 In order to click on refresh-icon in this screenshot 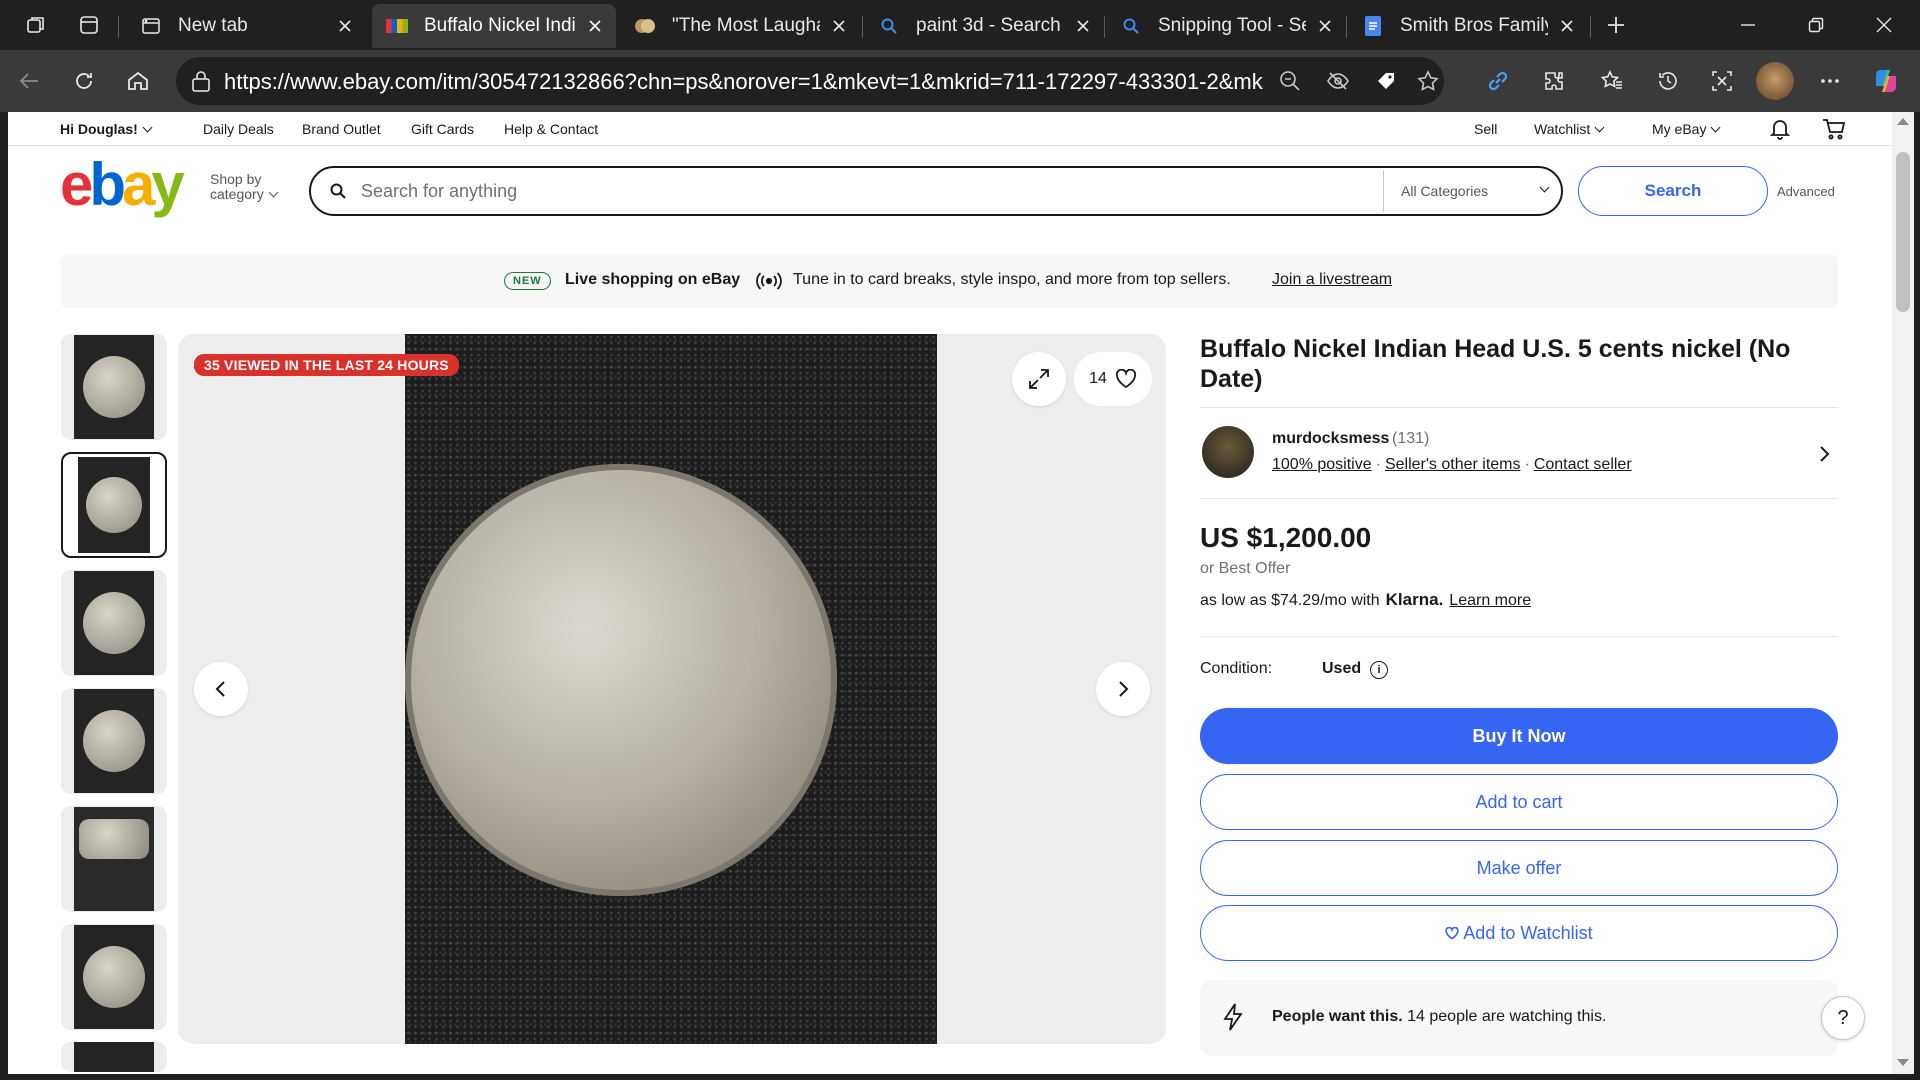, I will do `click(84, 81)`.